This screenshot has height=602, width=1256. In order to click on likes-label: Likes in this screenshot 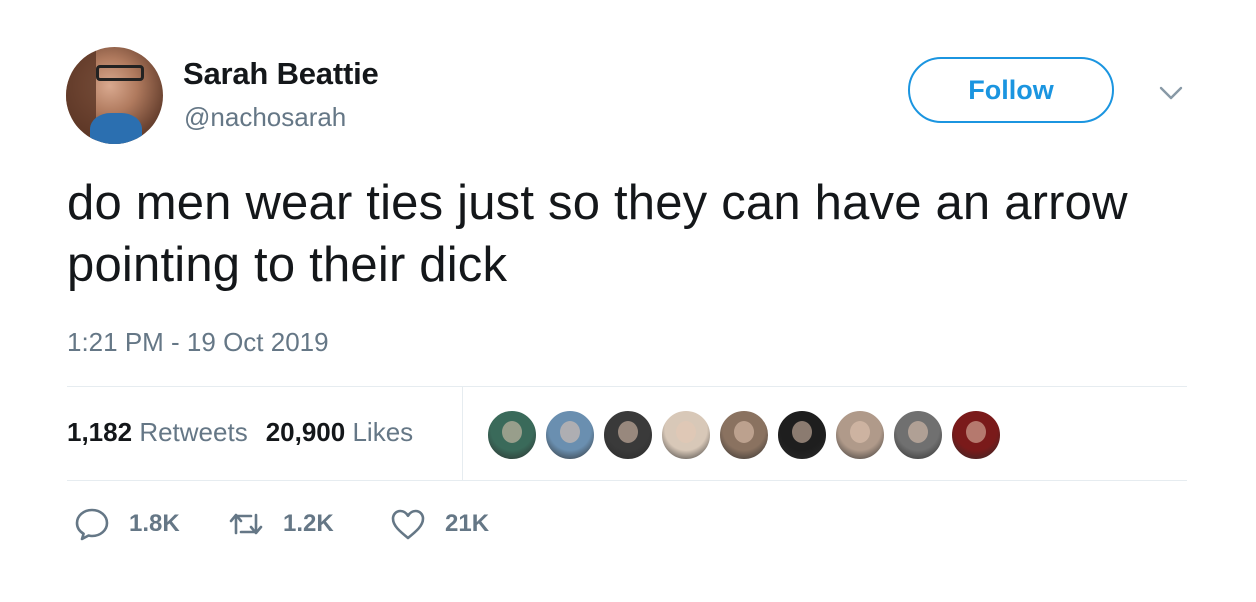, I will do `click(383, 432)`.